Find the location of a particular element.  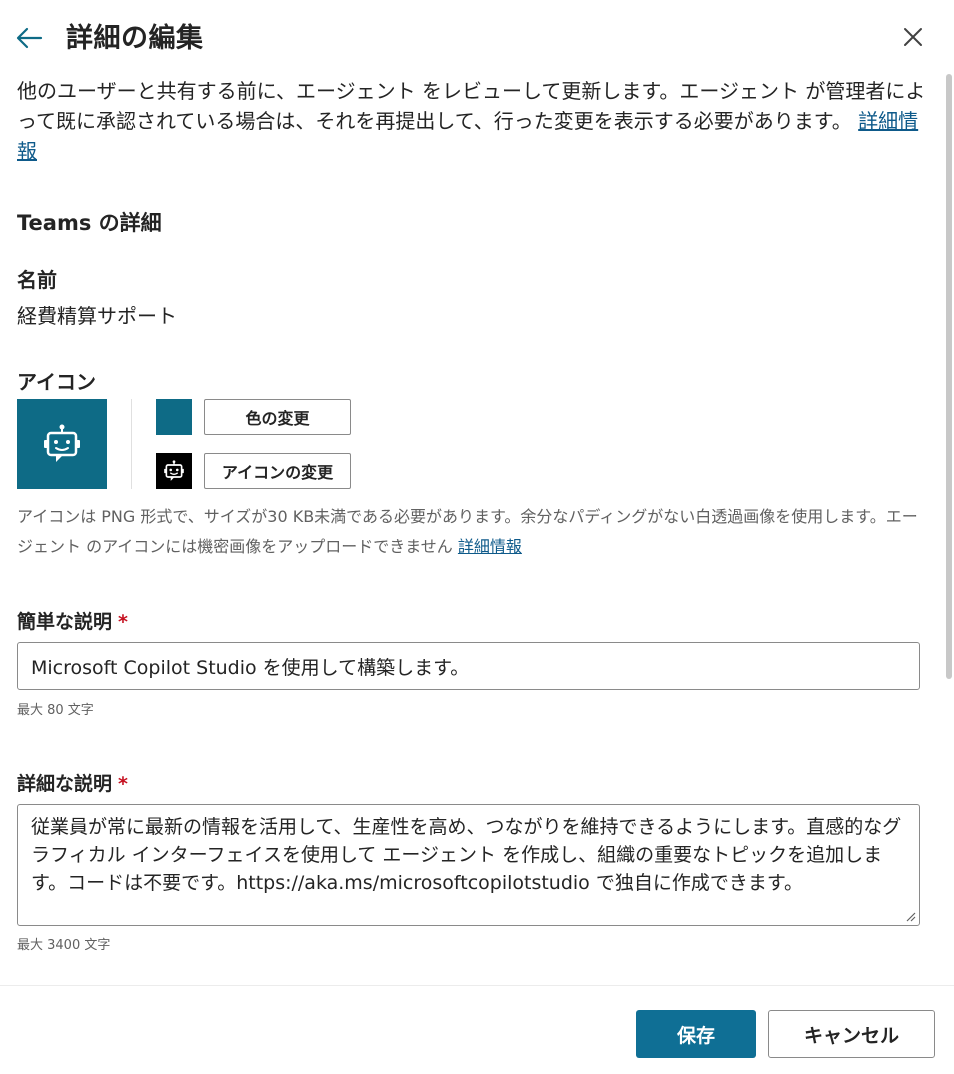

bot-icon-small is located at coordinates (174, 470).